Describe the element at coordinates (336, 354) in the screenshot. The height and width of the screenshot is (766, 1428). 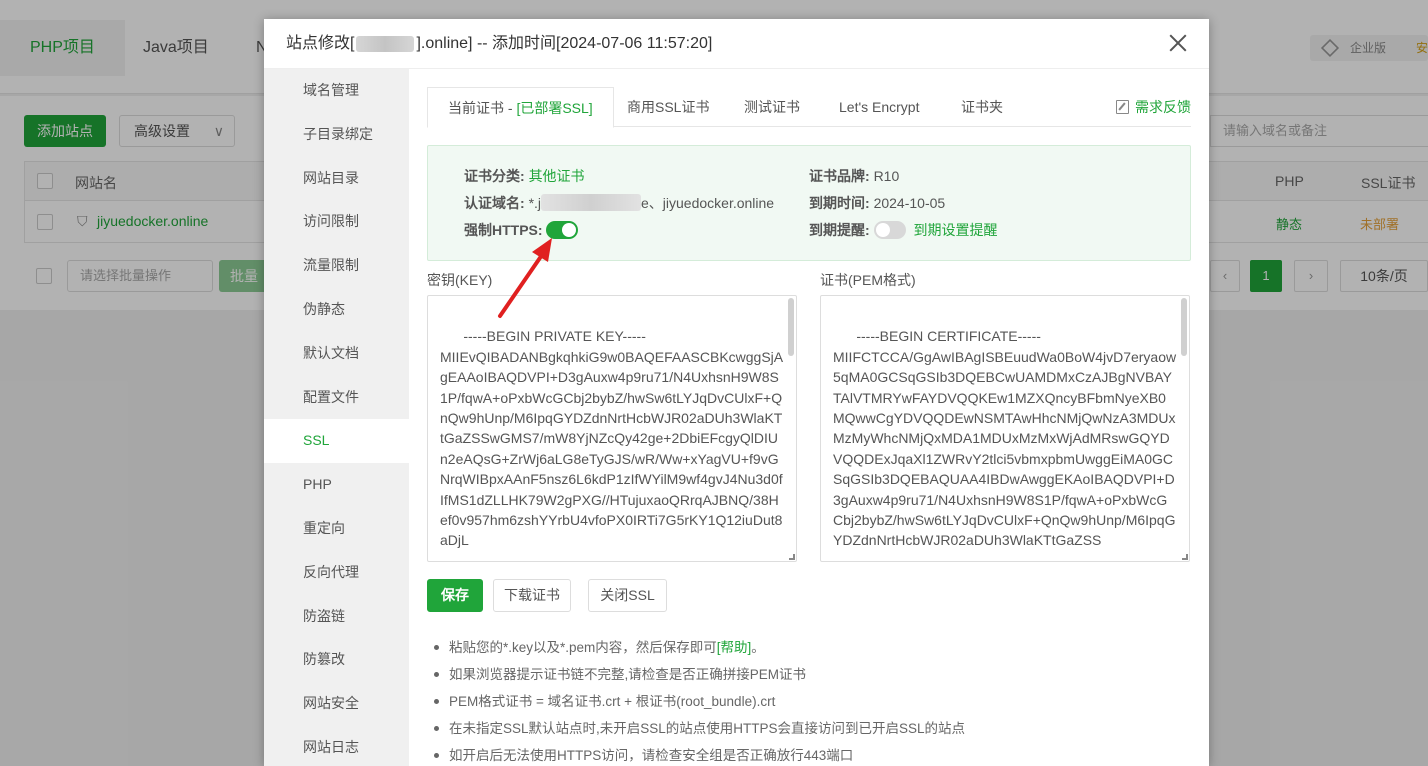
I see `sidebar-item-default-doc: 默认文档` at that location.